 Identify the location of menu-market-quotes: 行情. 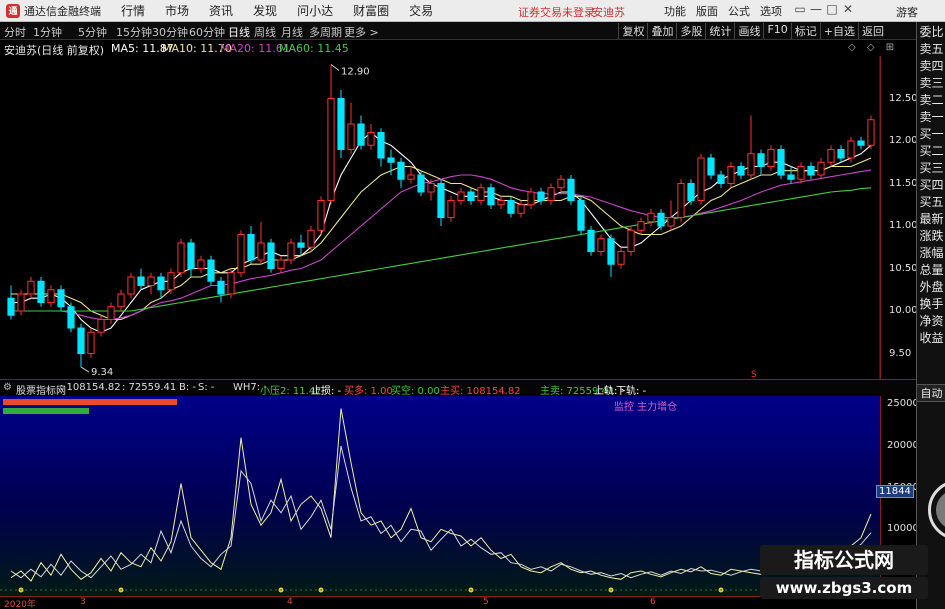
(133, 10).